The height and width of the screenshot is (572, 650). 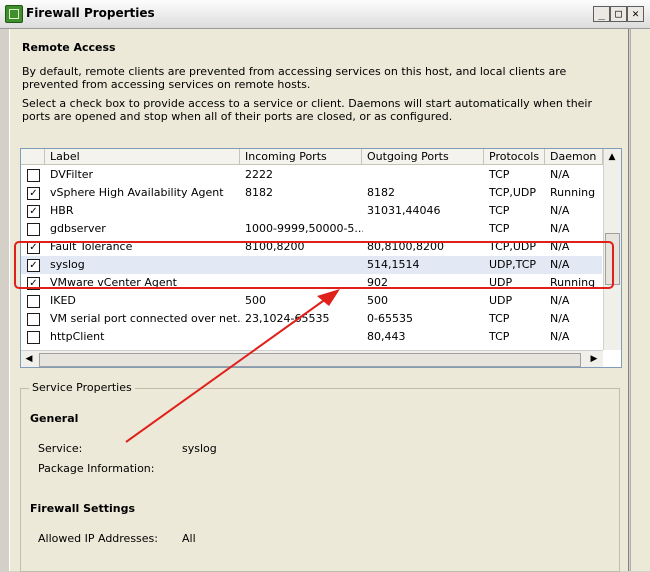 What do you see at coordinates (381, 192) in the screenshot?
I see `cell-outgoing: 8182` at bounding box center [381, 192].